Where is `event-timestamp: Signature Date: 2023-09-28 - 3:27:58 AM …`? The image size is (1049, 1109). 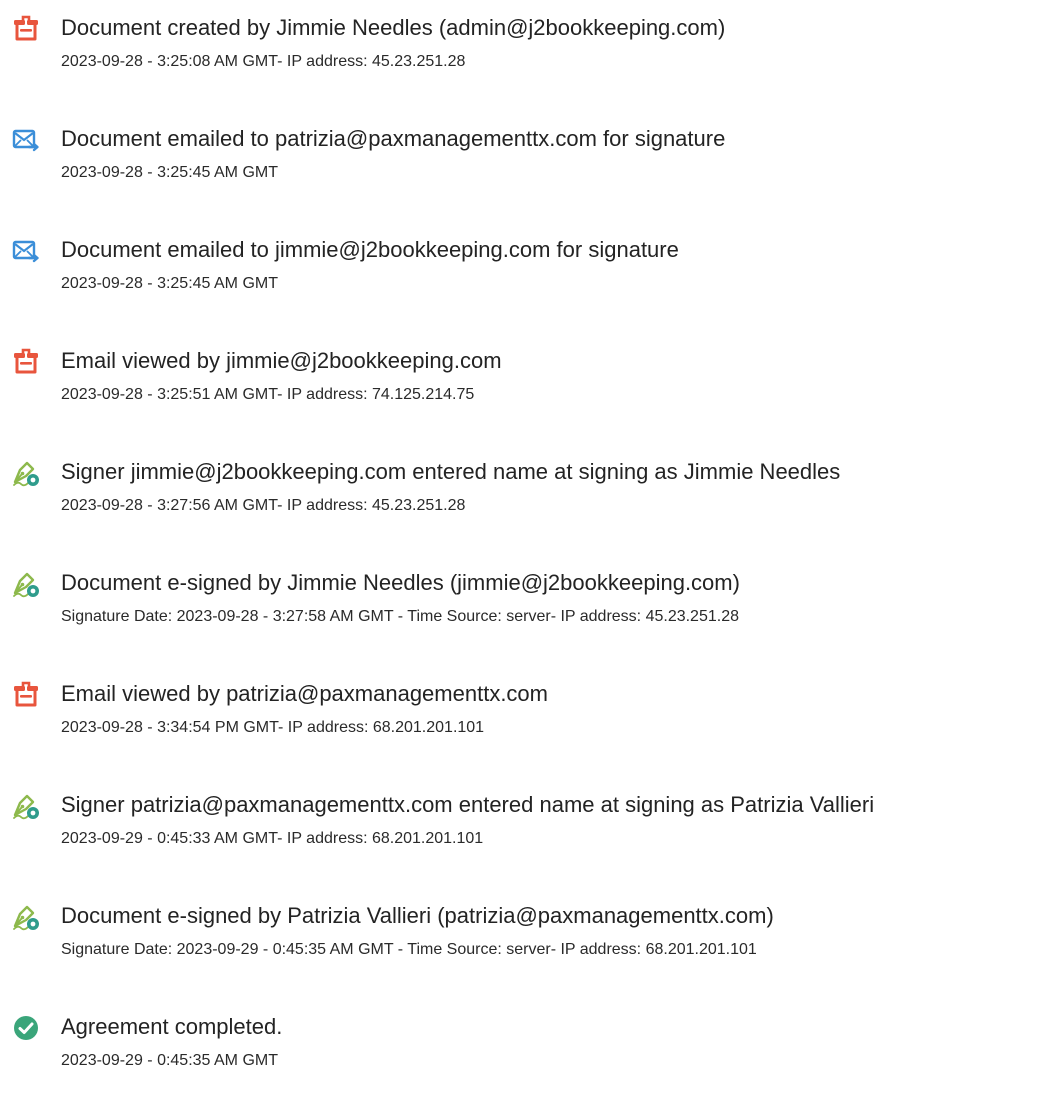 event-timestamp: Signature Date: 2023-09-28 - 3:27:58 AM … is located at coordinates (400, 616).